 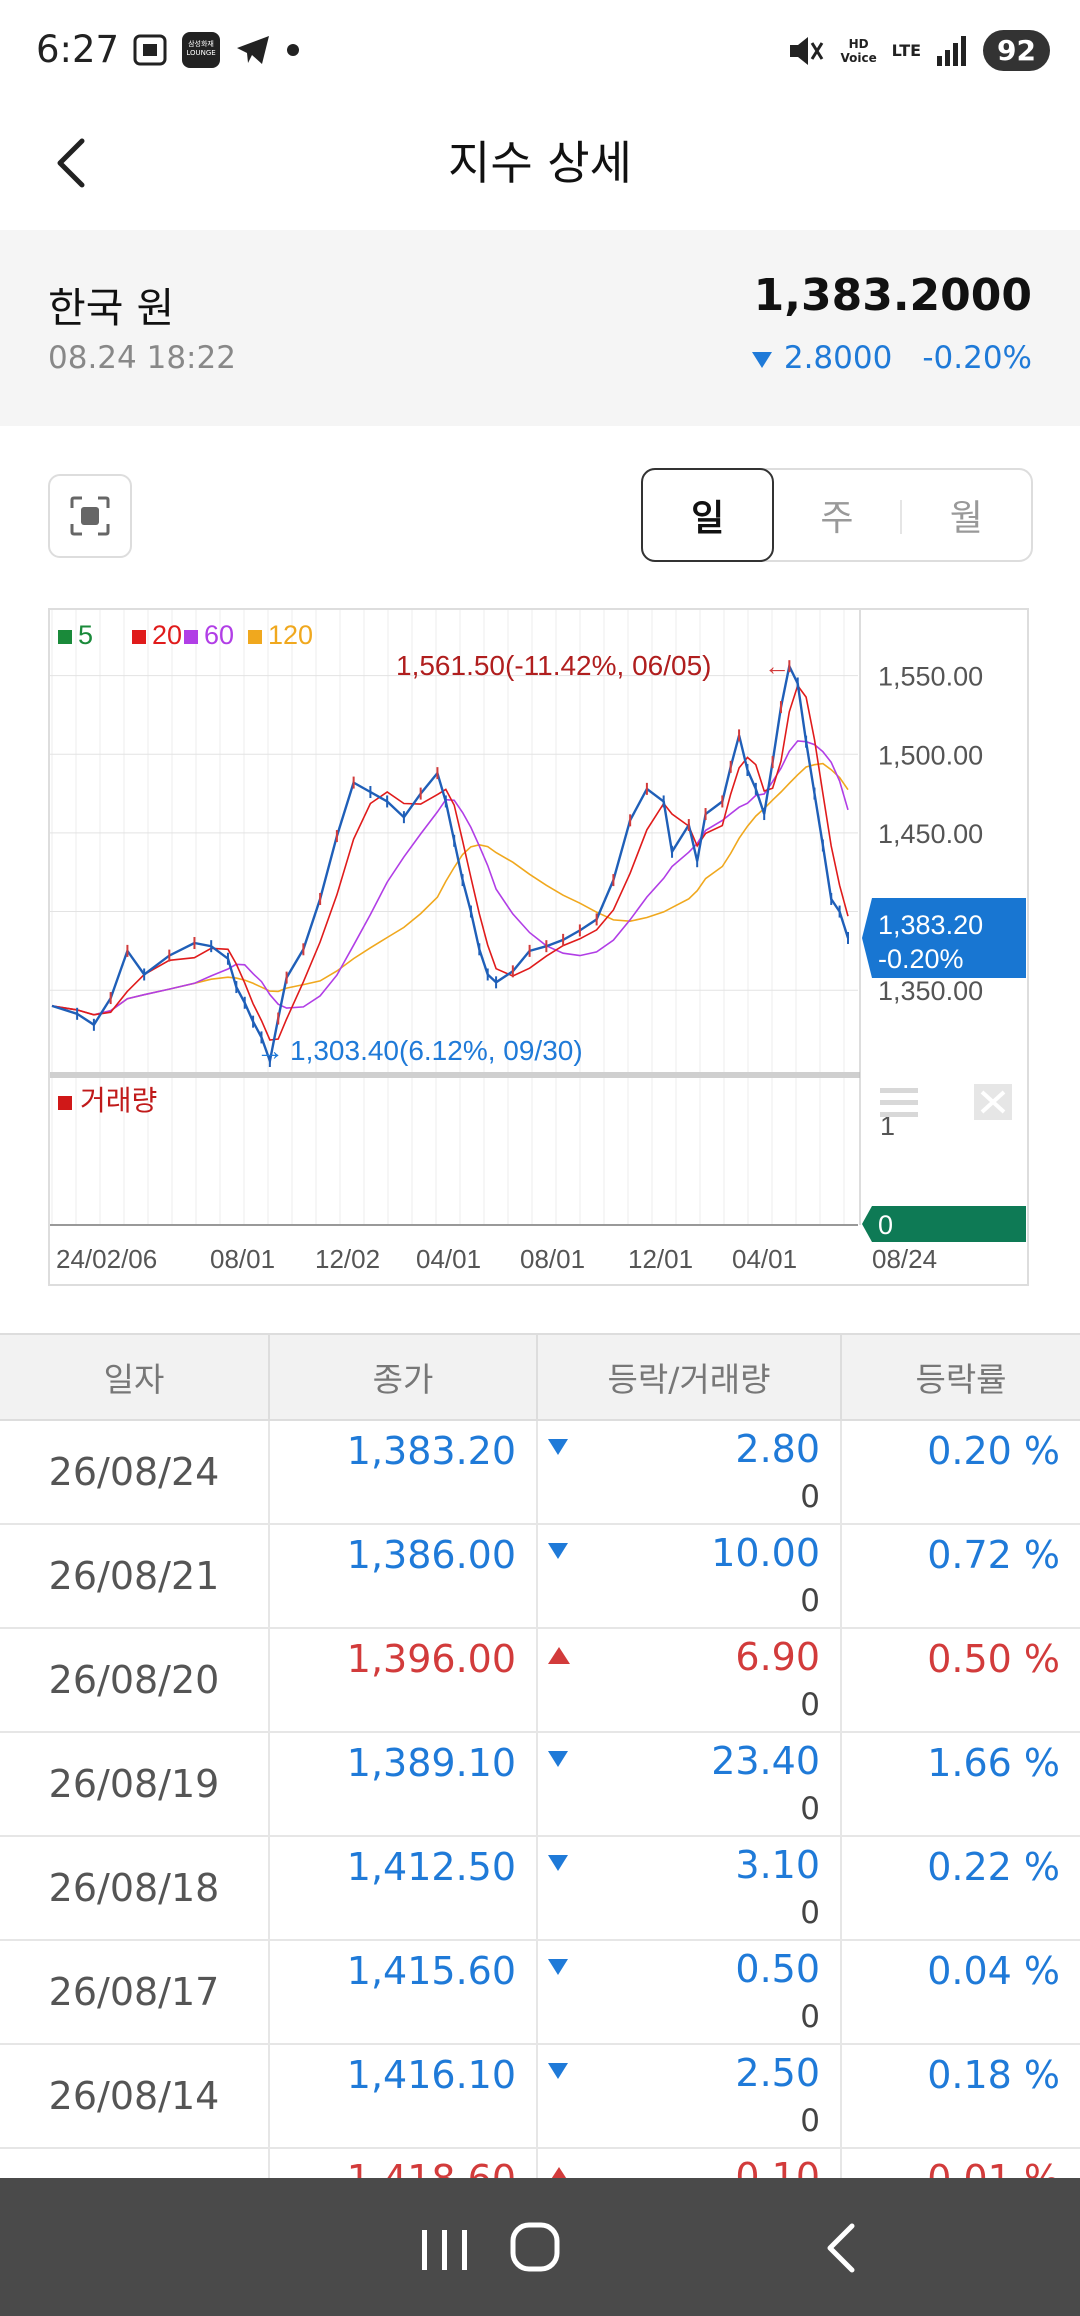 I want to click on index-datetime: 08.24 18:22, so click(x=142, y=358).